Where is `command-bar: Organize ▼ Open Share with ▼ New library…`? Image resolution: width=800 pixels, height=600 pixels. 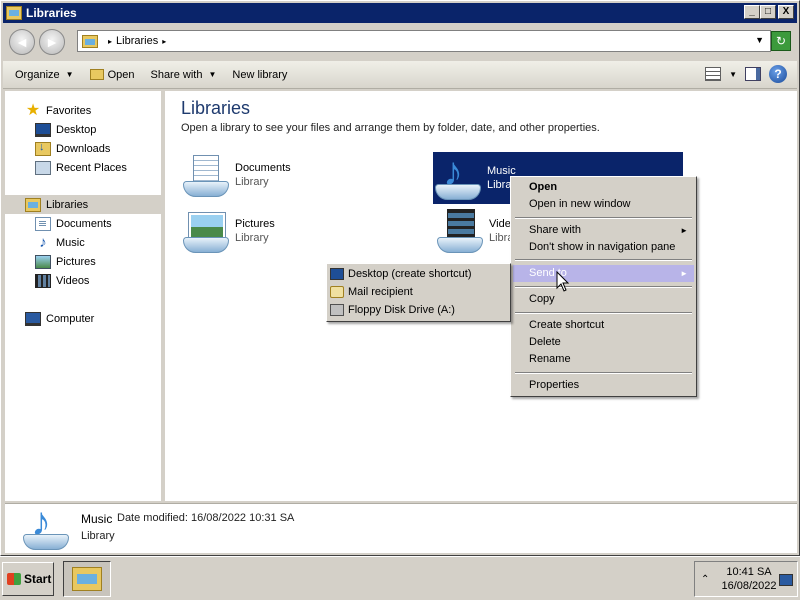 command-bar: Organize ▼ Open Share with ▼ New library… is located at coordinates (400, 75).